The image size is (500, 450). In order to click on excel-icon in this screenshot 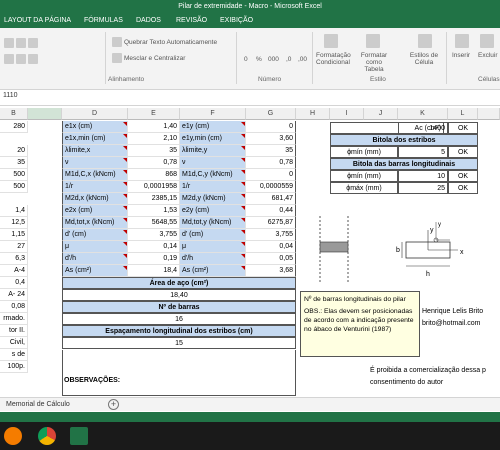, I will do `click(79, 436)`.